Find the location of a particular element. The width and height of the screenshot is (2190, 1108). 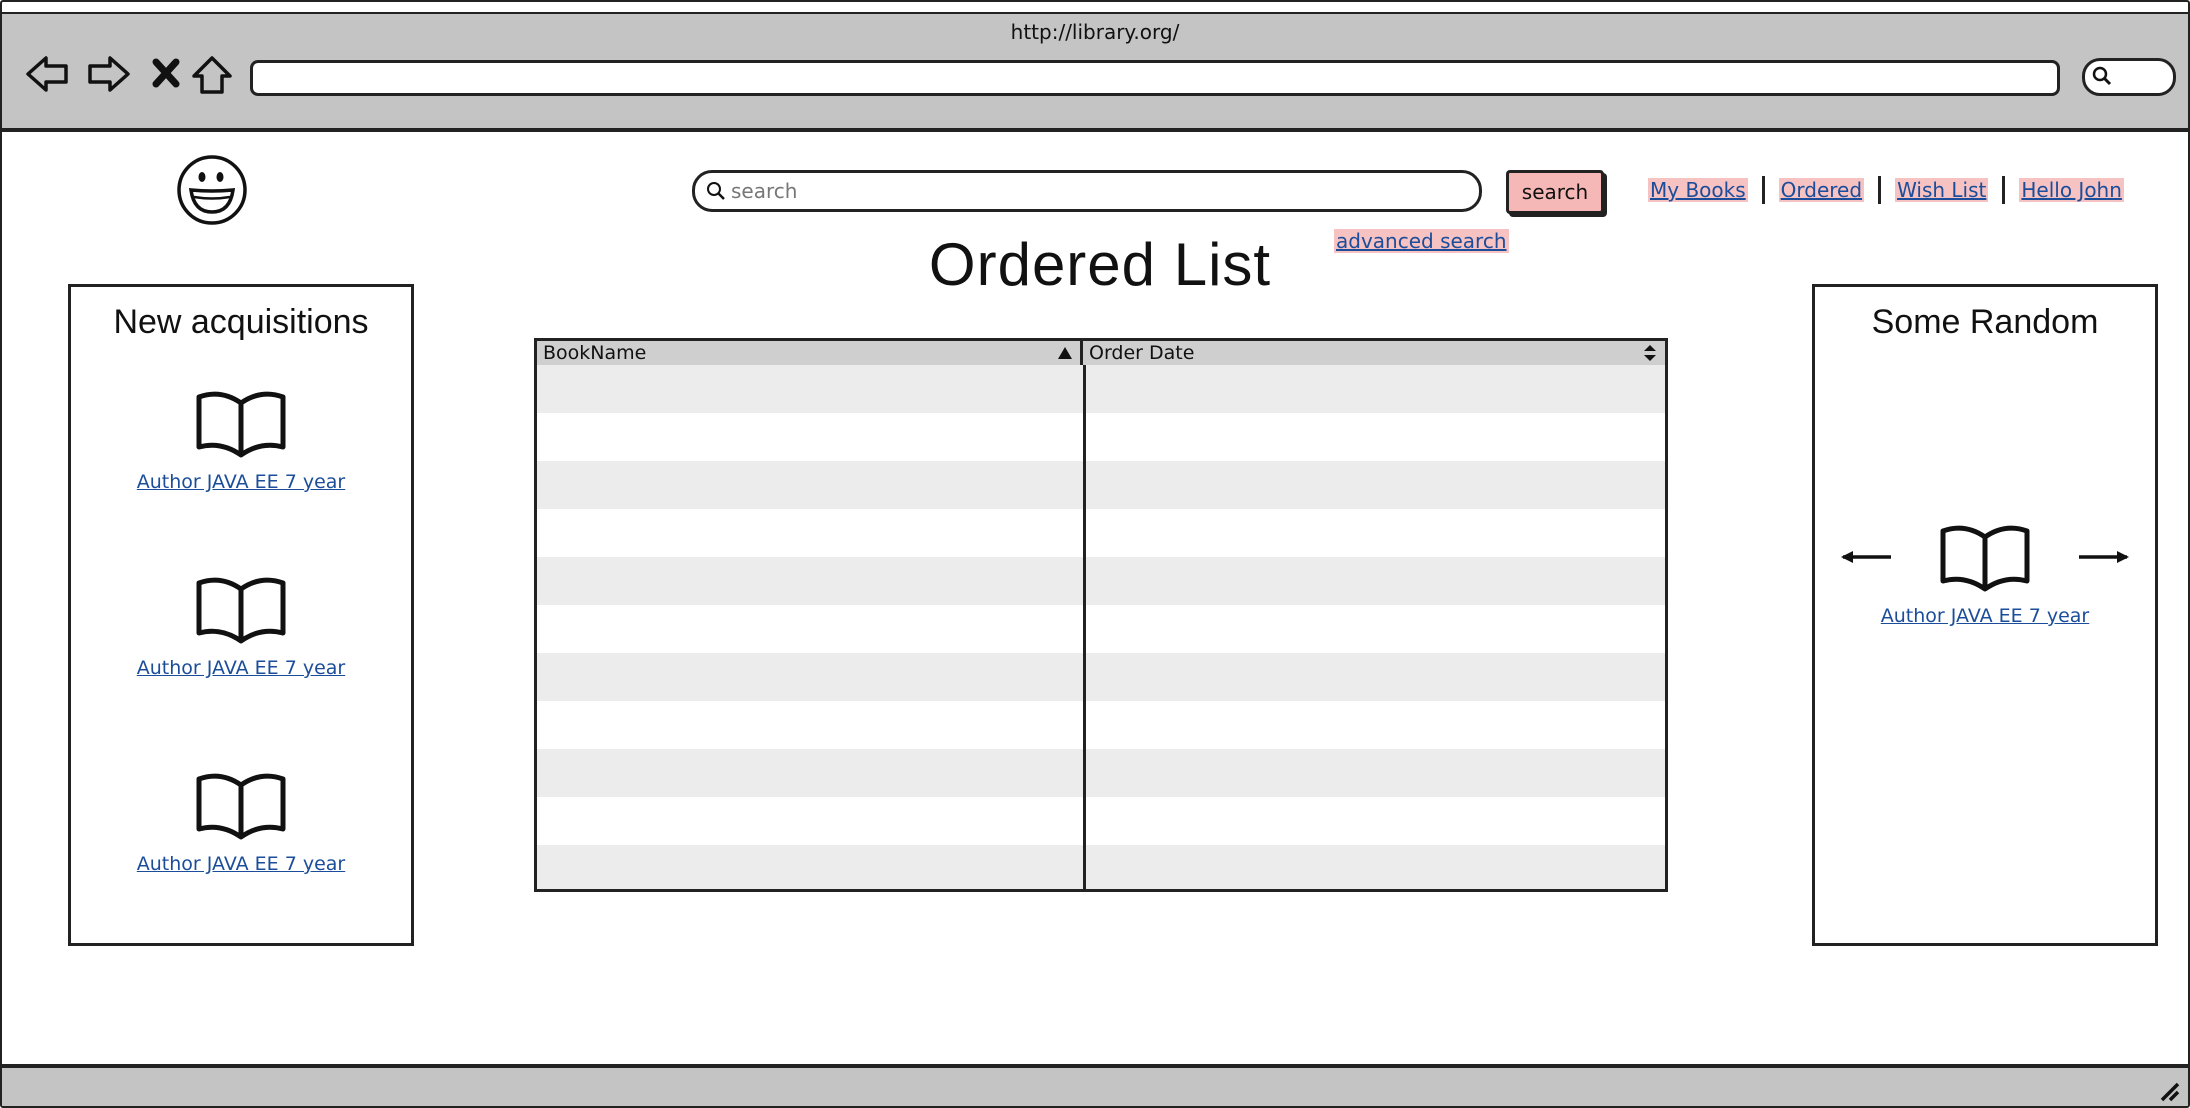

resize-grip-icon is located at coordinates (2168, 1090).